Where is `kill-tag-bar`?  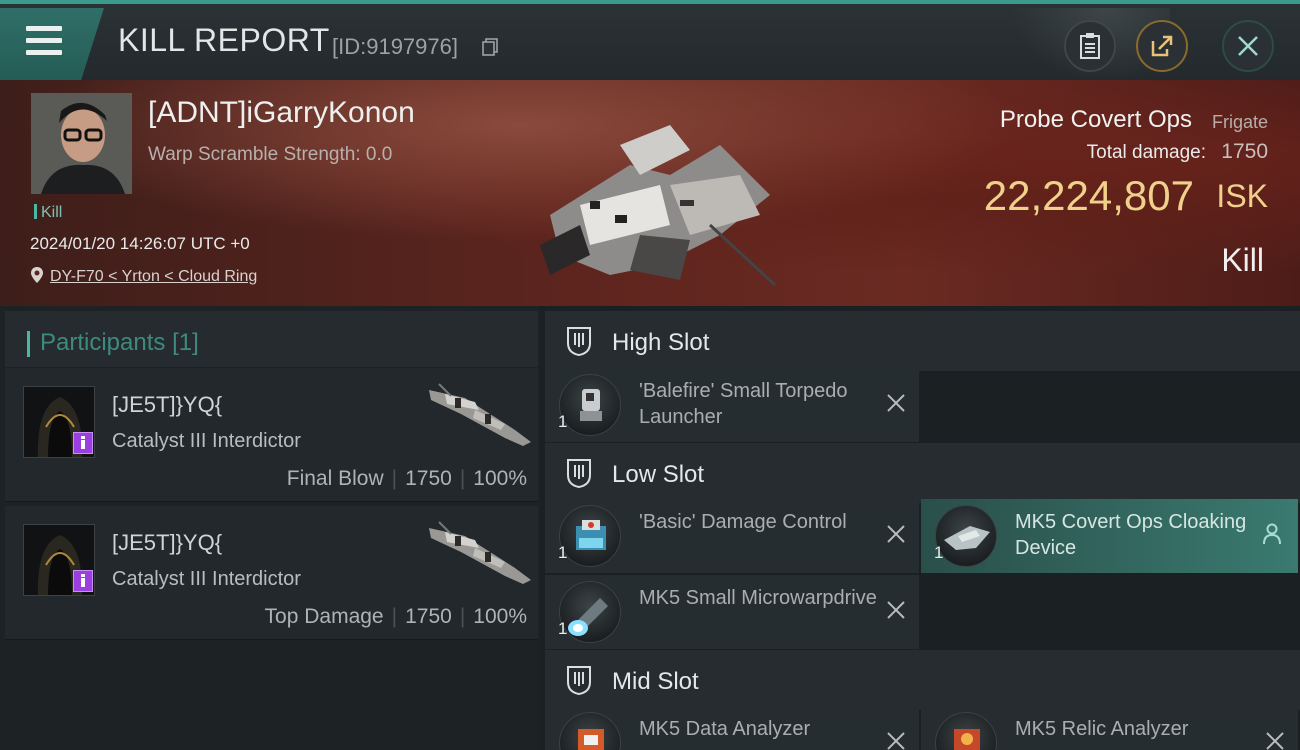 kill-tag-bar is located at coordinates (35, 211).